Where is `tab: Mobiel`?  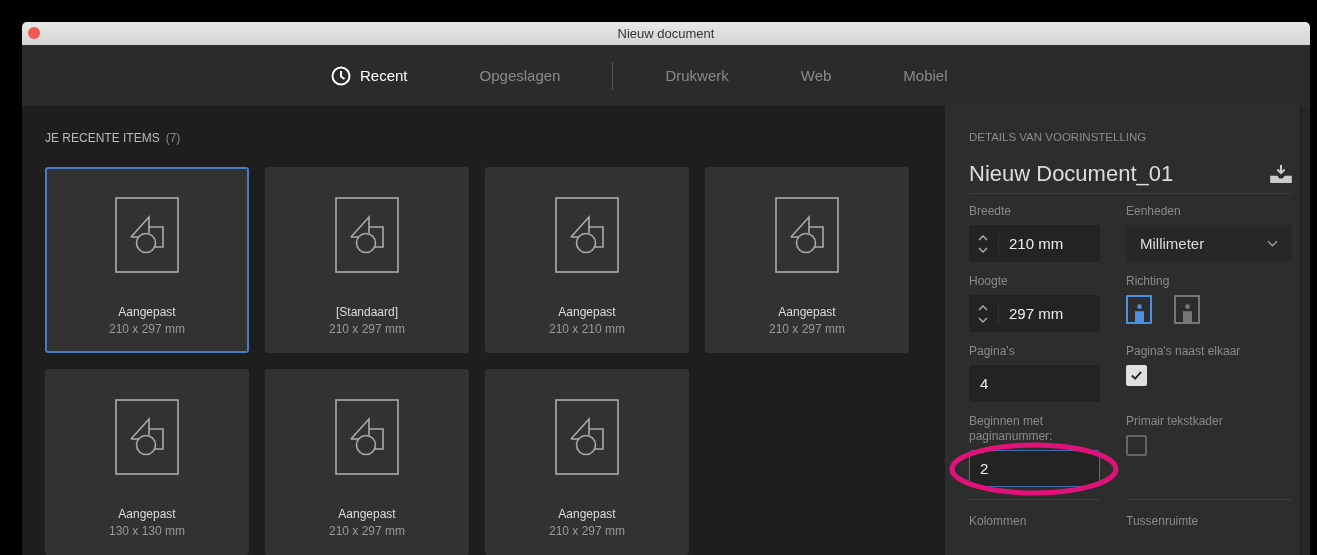
tab: Mobiel is located at coordinates (925, 75).